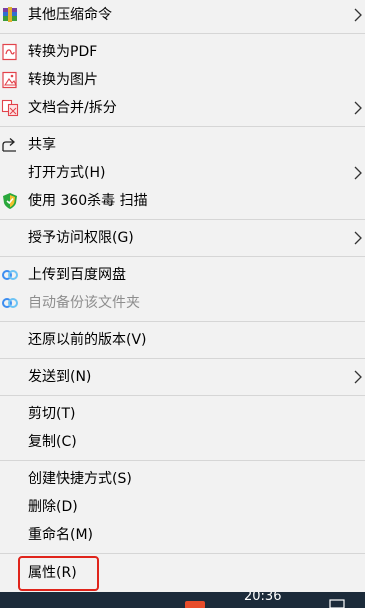  Describe the element at coordinates (182, 238) in the screenshot. I see `menu-item-grant-access: 授予访问权限(G)` at that location.